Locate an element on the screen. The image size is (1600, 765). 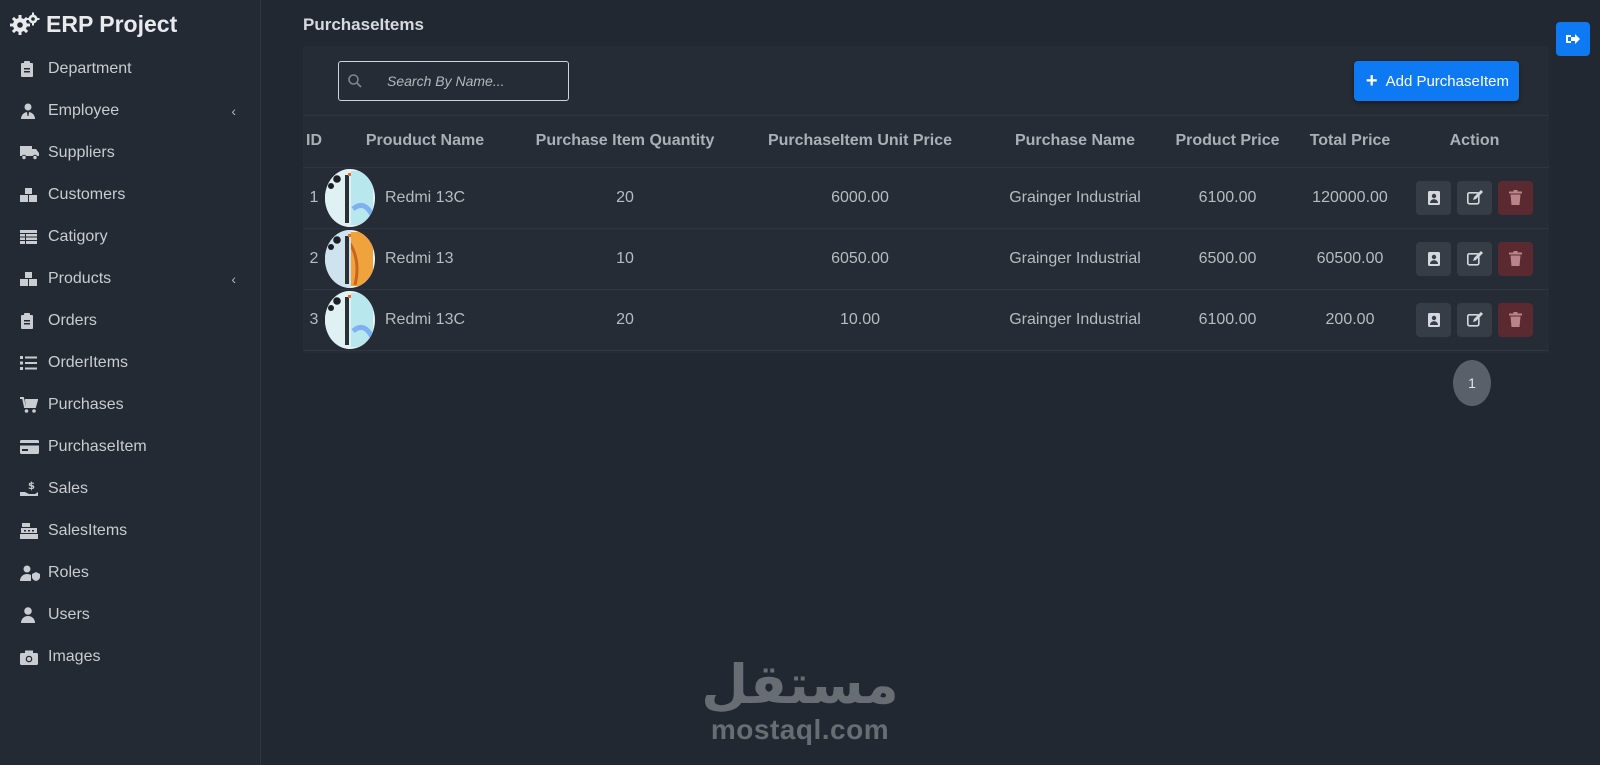
col-action: Action is located at coordinates (1474, 142).